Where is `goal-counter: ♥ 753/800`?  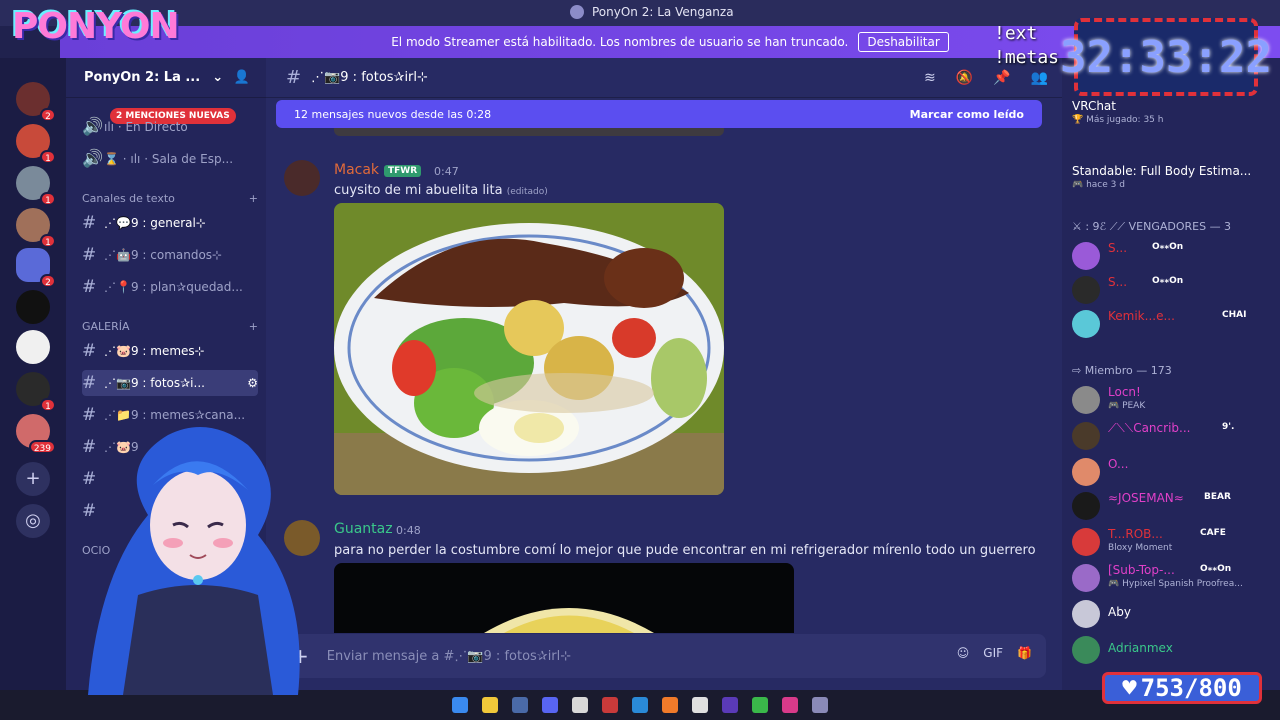 goal-counter: ♥ 753/800 is located at coordinates (1182, 688).